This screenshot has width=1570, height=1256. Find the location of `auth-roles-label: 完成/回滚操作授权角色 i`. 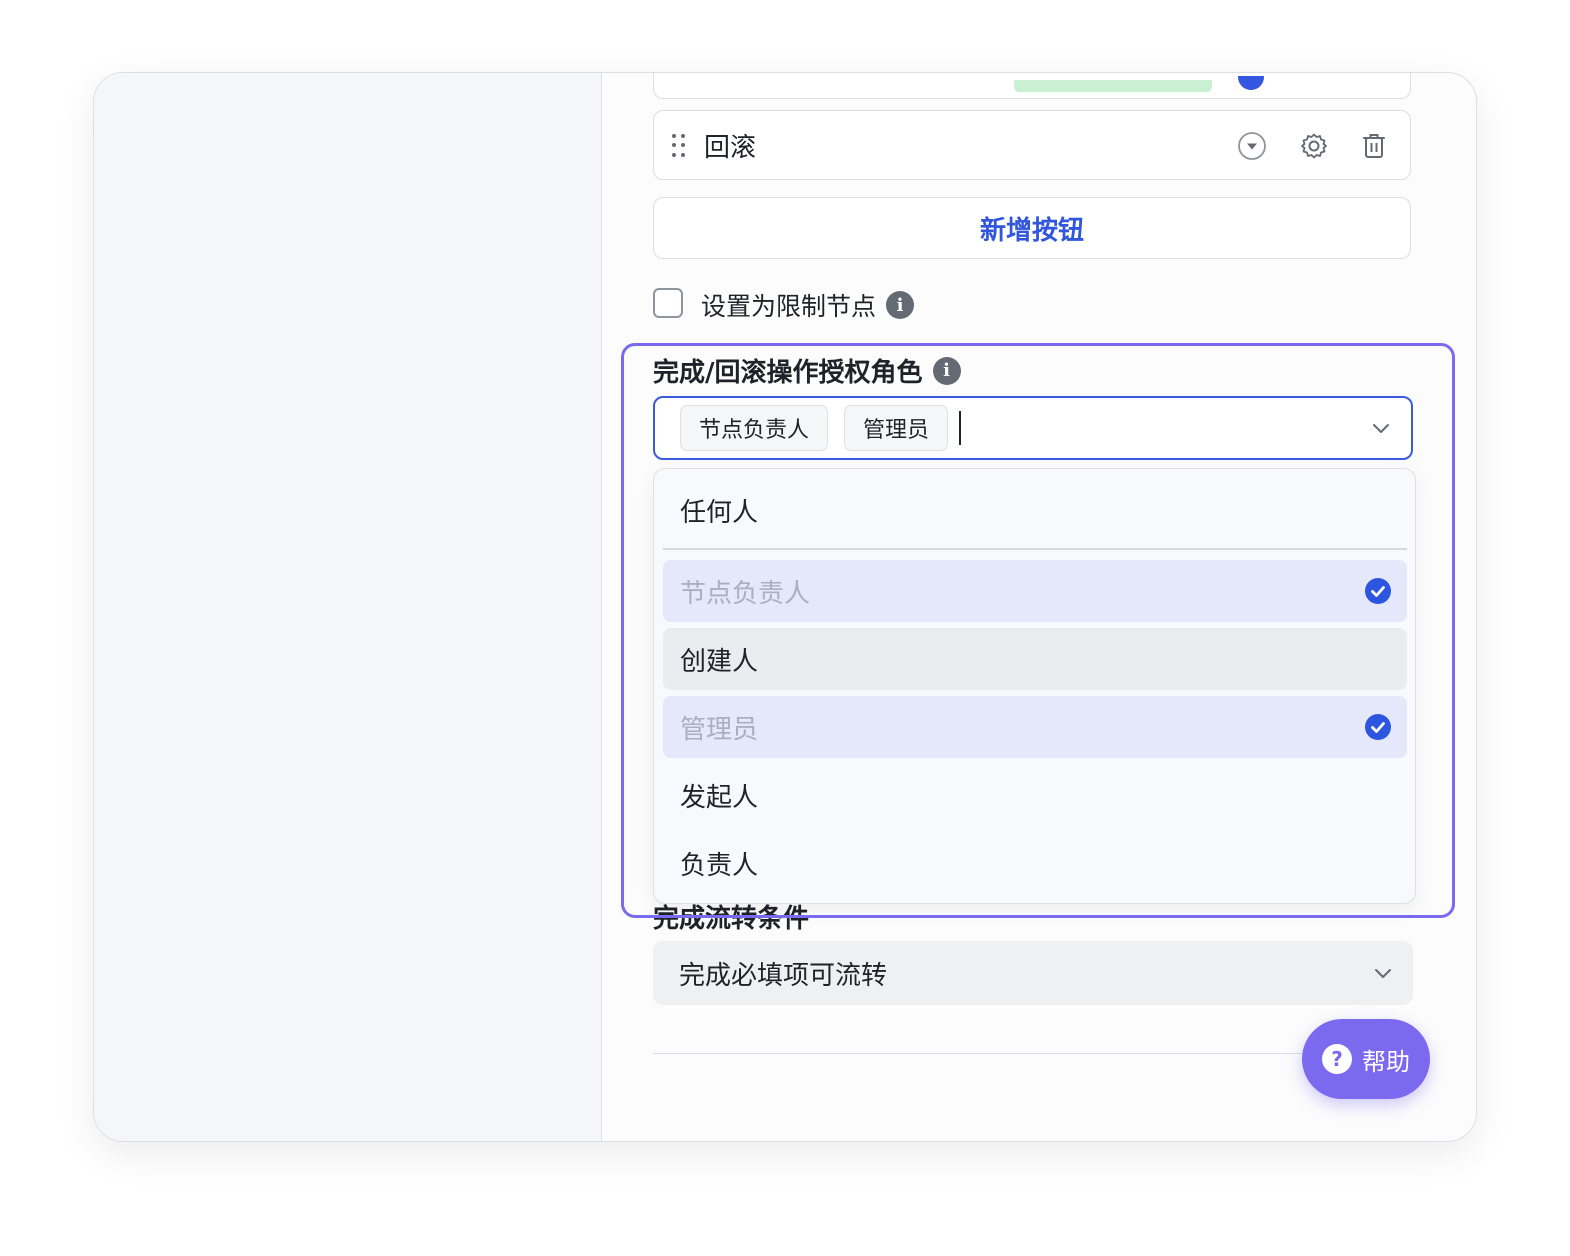

auth-roles-label: 完成/回滚操作授权角色 i is located at coordinates (807, 370).